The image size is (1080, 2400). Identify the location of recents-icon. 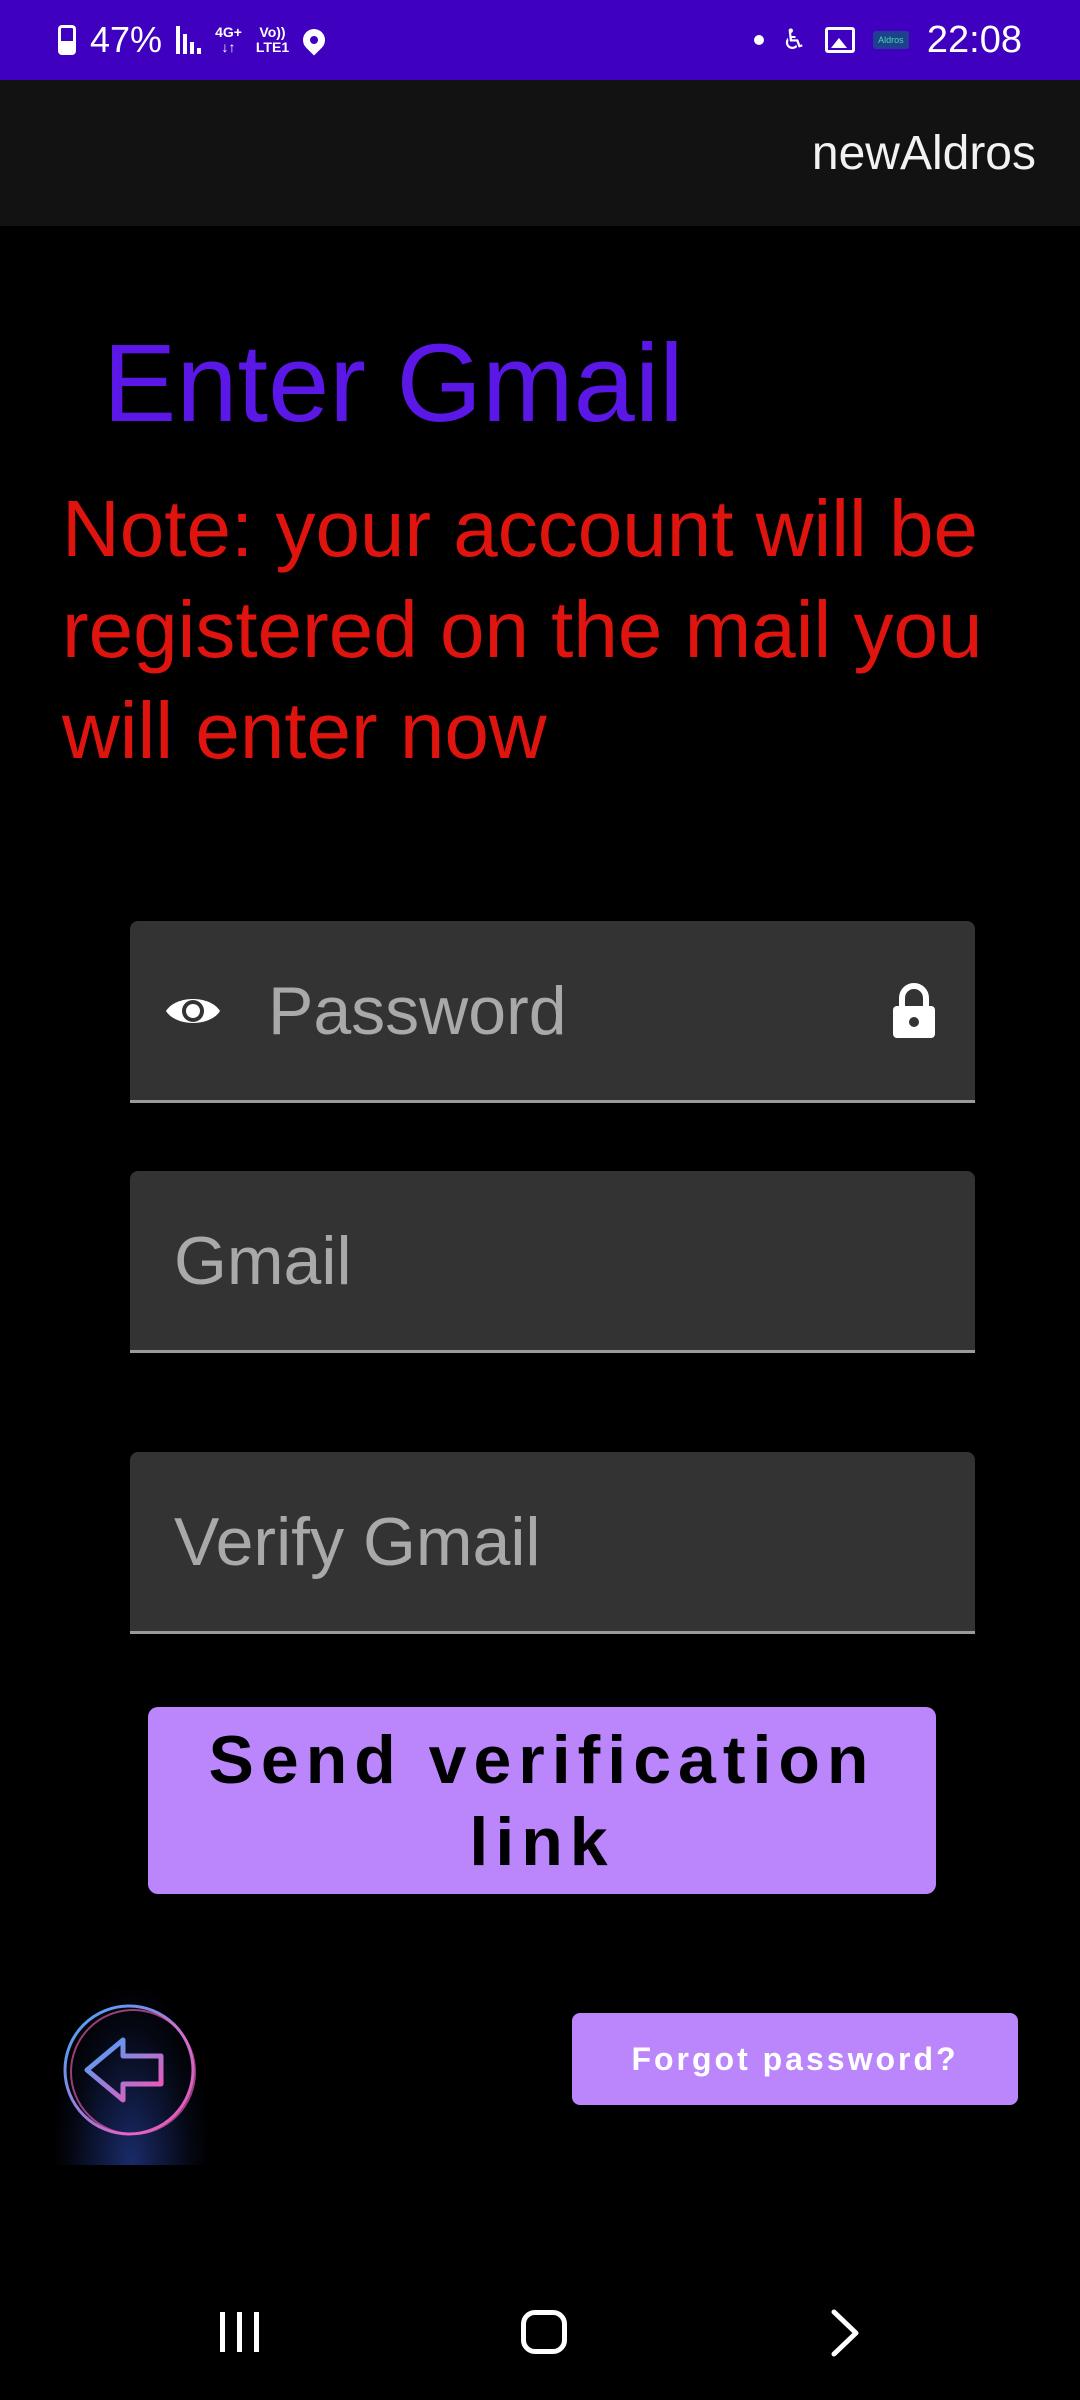
(239, 2332).